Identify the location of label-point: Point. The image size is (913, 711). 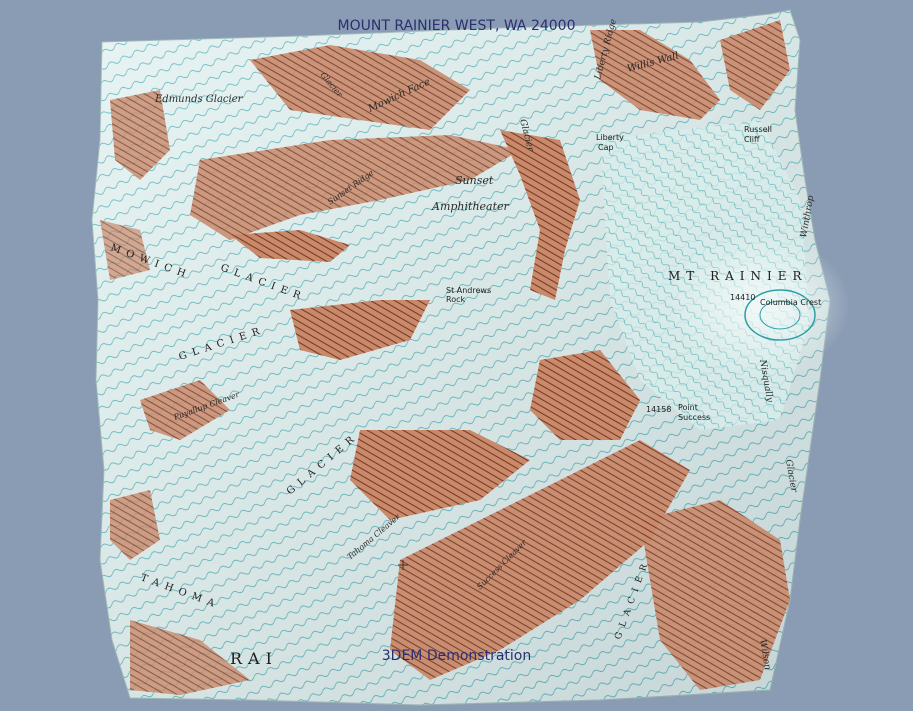
(688, 407).